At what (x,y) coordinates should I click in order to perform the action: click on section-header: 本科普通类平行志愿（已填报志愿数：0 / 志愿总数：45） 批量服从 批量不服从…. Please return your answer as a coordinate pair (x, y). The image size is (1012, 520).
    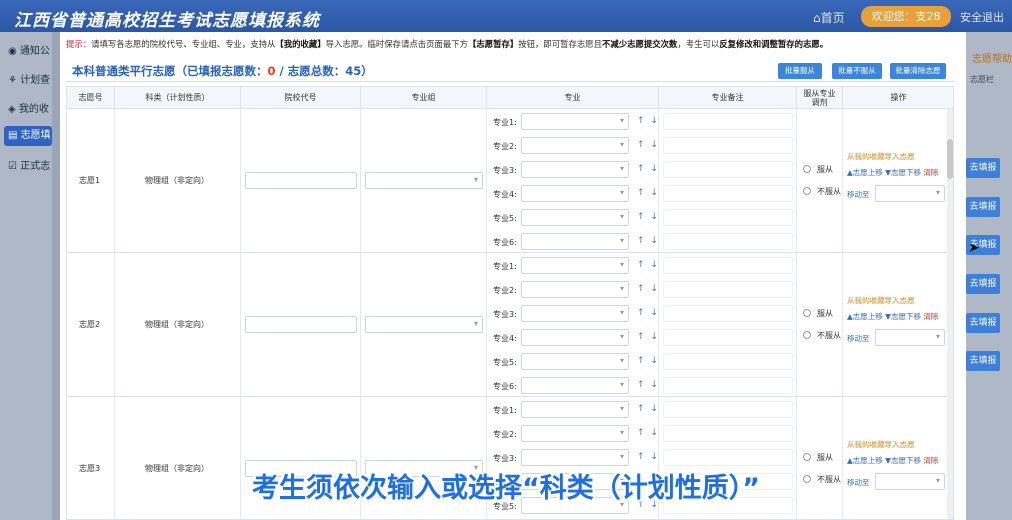
    Looking at the image, I should click on (510, 72).